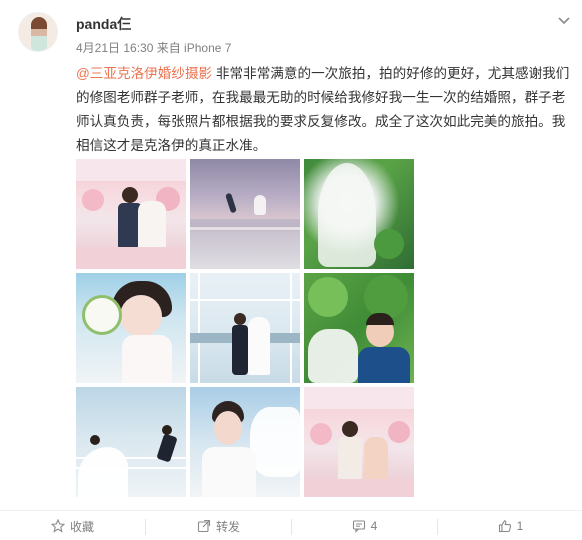  What do you see at coordinates (131, 328) in the screenshot?
I see `photo-bride-bouquet` at bounding box center [131, 328].